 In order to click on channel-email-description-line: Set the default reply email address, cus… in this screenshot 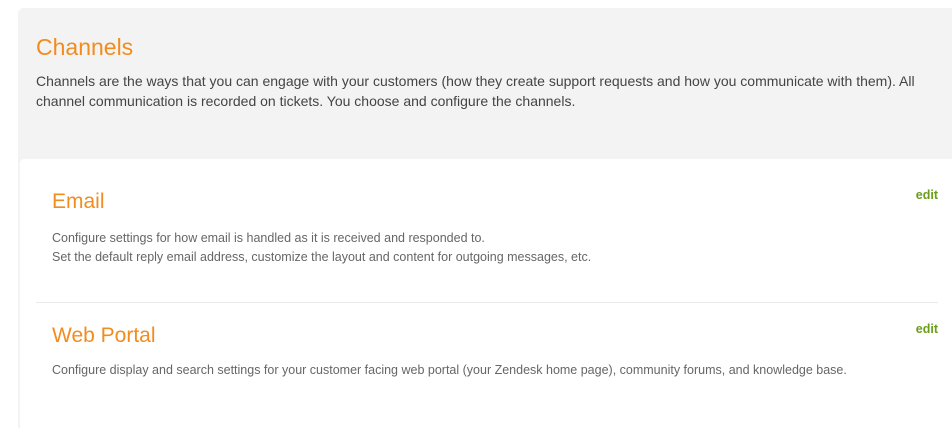, I will do `click(322, 257)`.